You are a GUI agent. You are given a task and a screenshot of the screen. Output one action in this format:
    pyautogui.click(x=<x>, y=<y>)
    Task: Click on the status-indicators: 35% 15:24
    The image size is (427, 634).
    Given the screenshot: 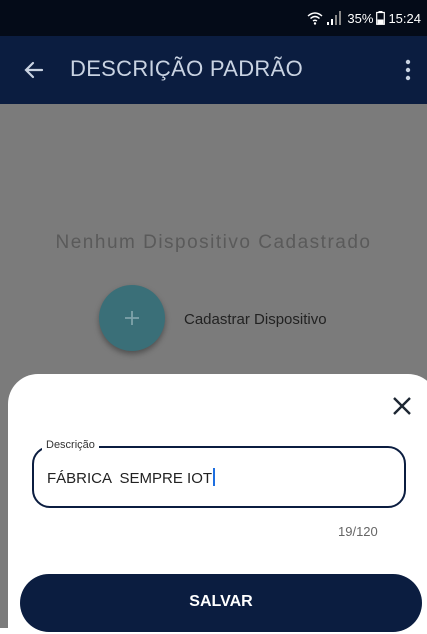 What is the action you would take?
    pyautogui.click(x=364, y=18)
    